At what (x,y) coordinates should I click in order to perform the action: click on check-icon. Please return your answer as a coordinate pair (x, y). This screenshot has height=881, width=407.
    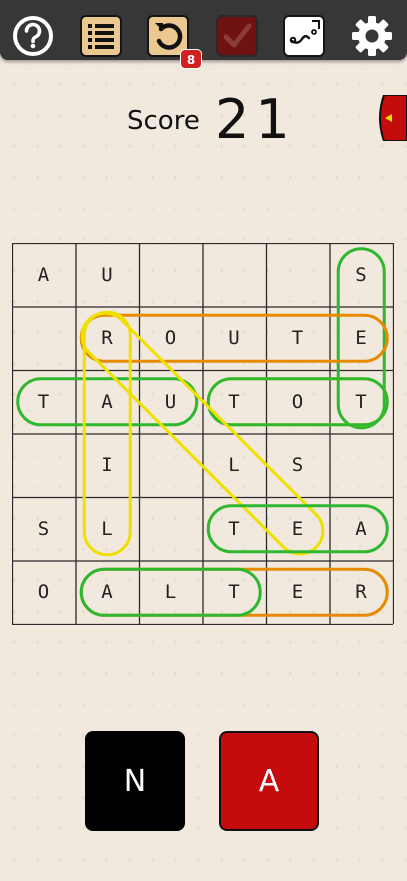
    Looking at the image, I should click on (237, 35).